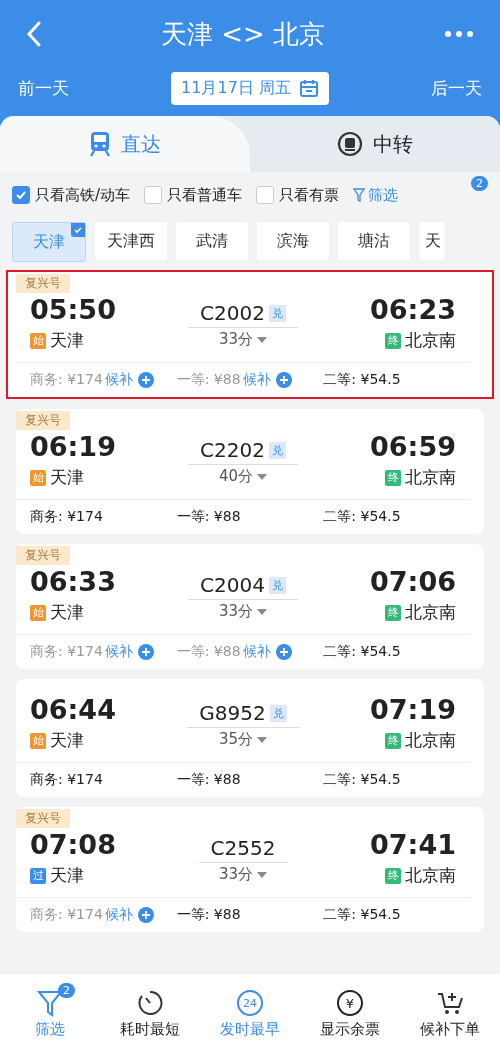 Image resolution: width=500 pixels, height=1046 pixels. What do you see at coordinates (413, 582) in the screenshot?
I see `arrive-time: 07:06` at bounding box center [413, 582].